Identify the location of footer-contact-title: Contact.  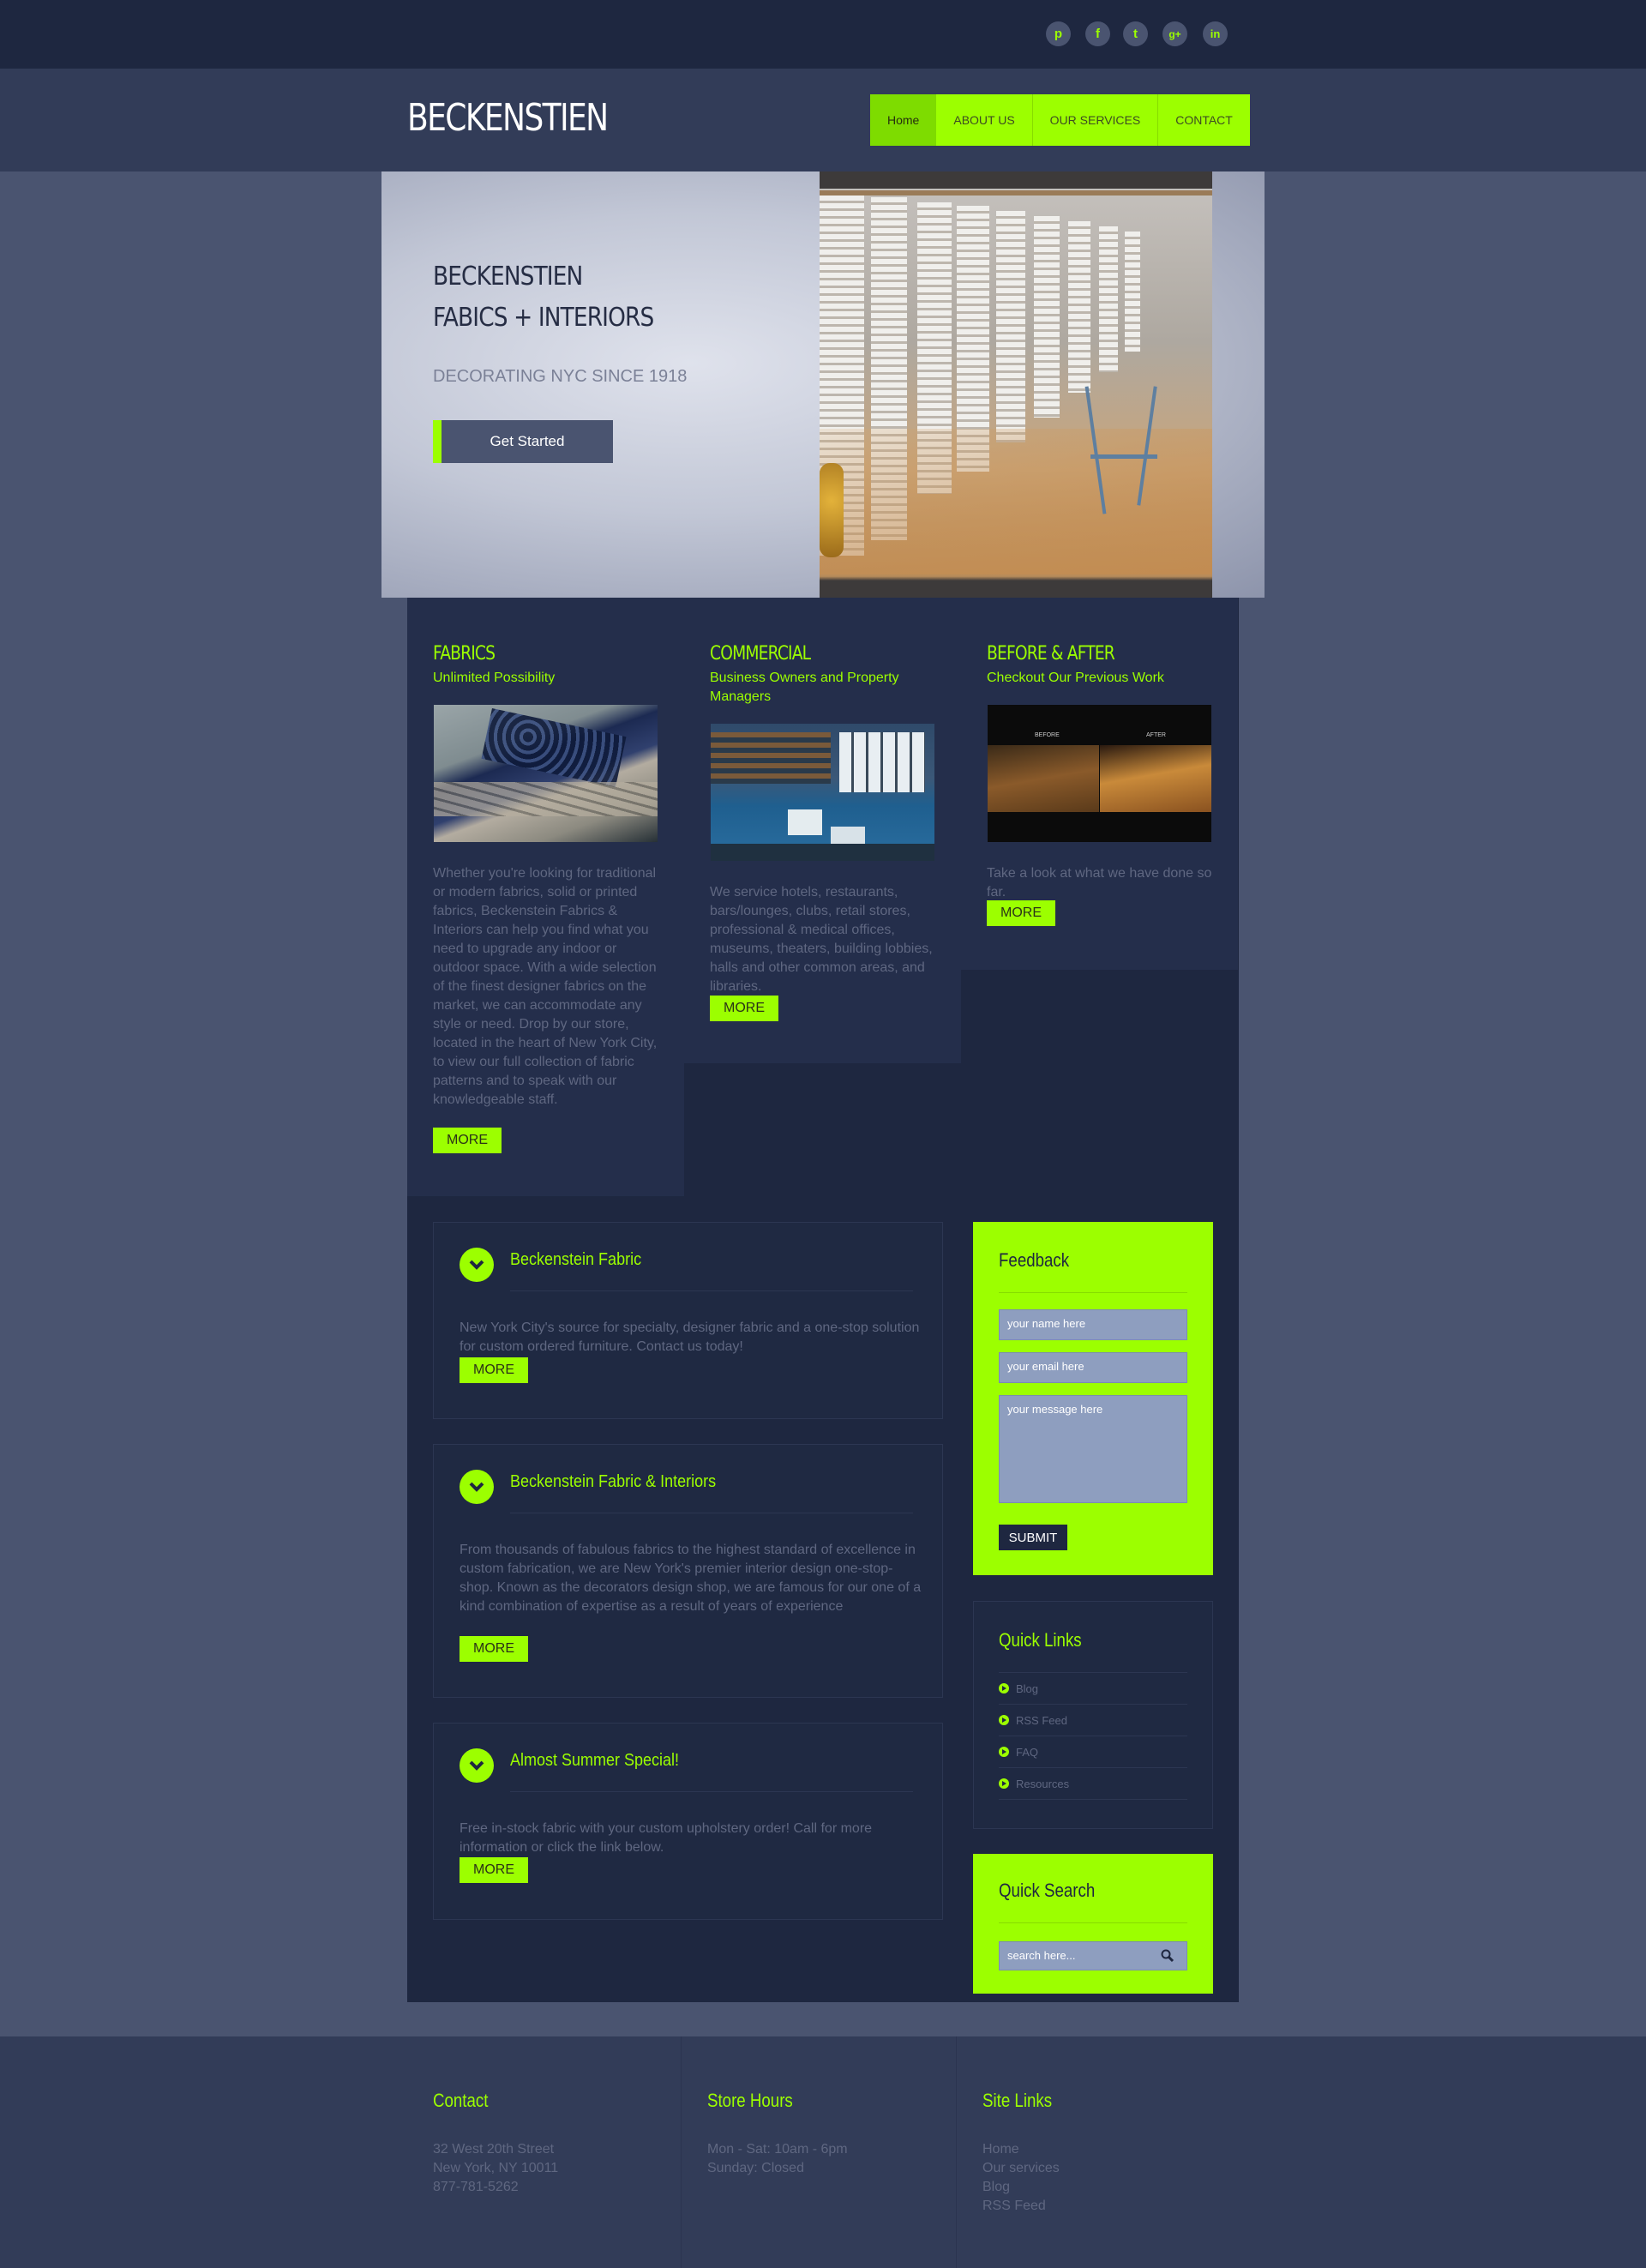
(461, 2100).